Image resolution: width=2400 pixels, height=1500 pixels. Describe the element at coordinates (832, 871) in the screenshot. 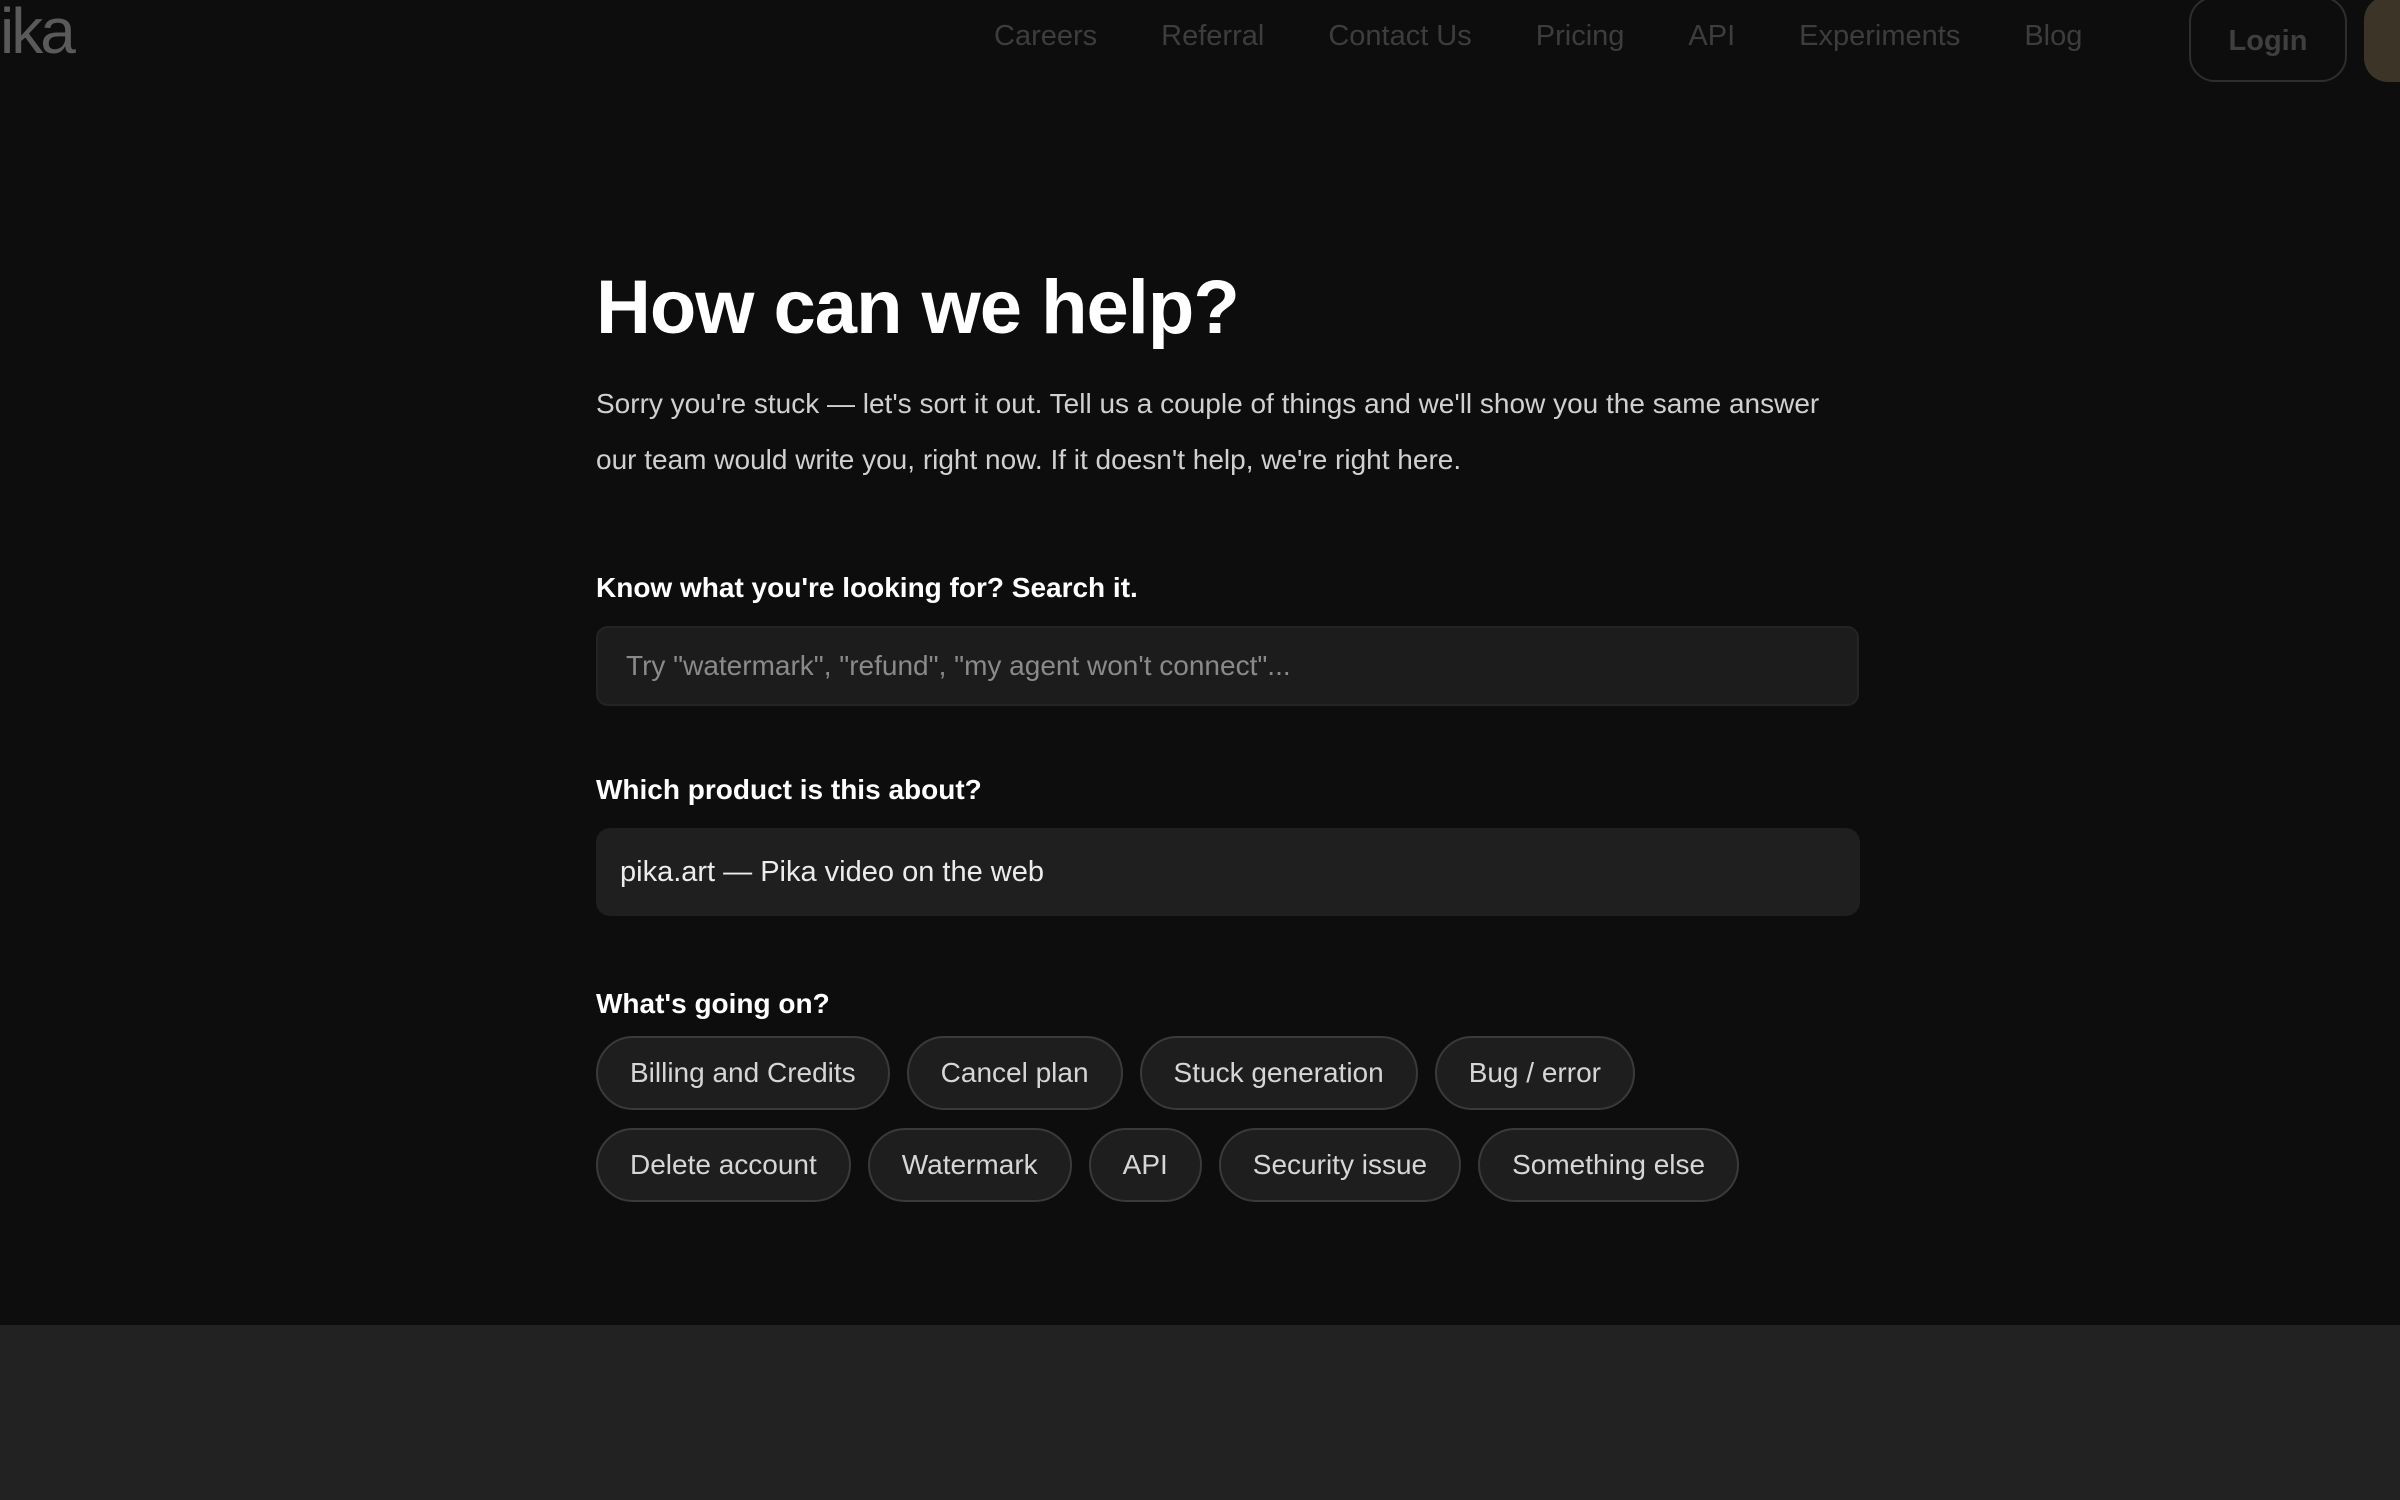

I see `product-select-value: pika.art — Pika video on the web` at that location.